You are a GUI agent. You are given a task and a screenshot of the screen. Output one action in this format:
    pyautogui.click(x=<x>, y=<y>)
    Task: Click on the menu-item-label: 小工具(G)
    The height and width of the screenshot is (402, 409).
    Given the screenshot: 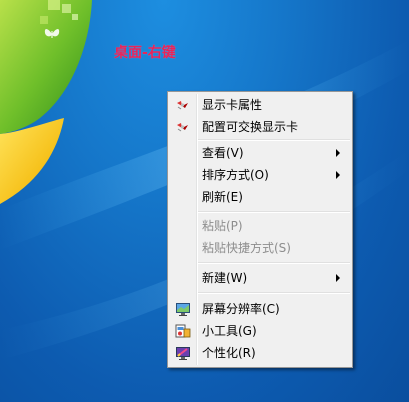 What is the action you would take?
    pyautogui.click(x=229, y=331)
    